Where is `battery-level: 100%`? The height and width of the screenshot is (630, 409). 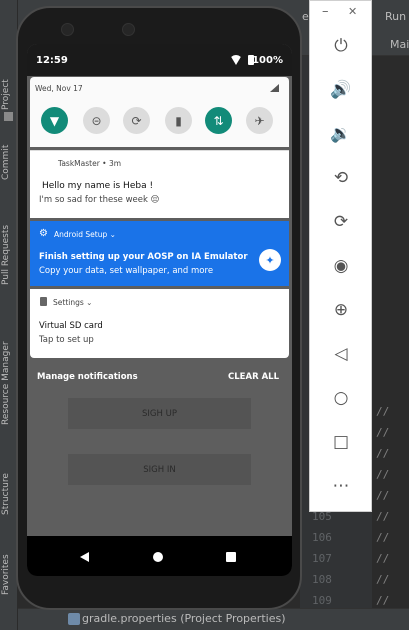 battery-level: 100% is located at coordinates (267, 60).